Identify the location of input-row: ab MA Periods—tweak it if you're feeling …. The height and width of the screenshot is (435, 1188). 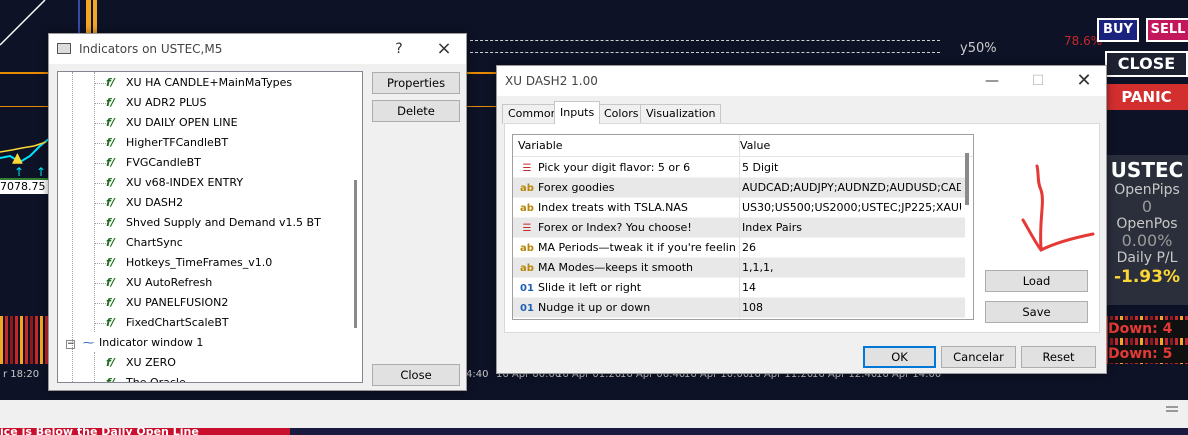
(739, 248).